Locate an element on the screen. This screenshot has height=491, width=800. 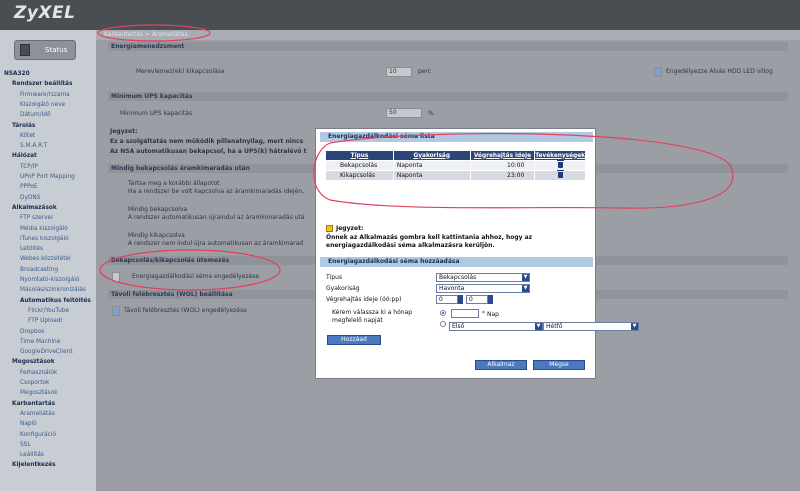
sidebar-item: Broadcasting is located at coordinates (58, 270).